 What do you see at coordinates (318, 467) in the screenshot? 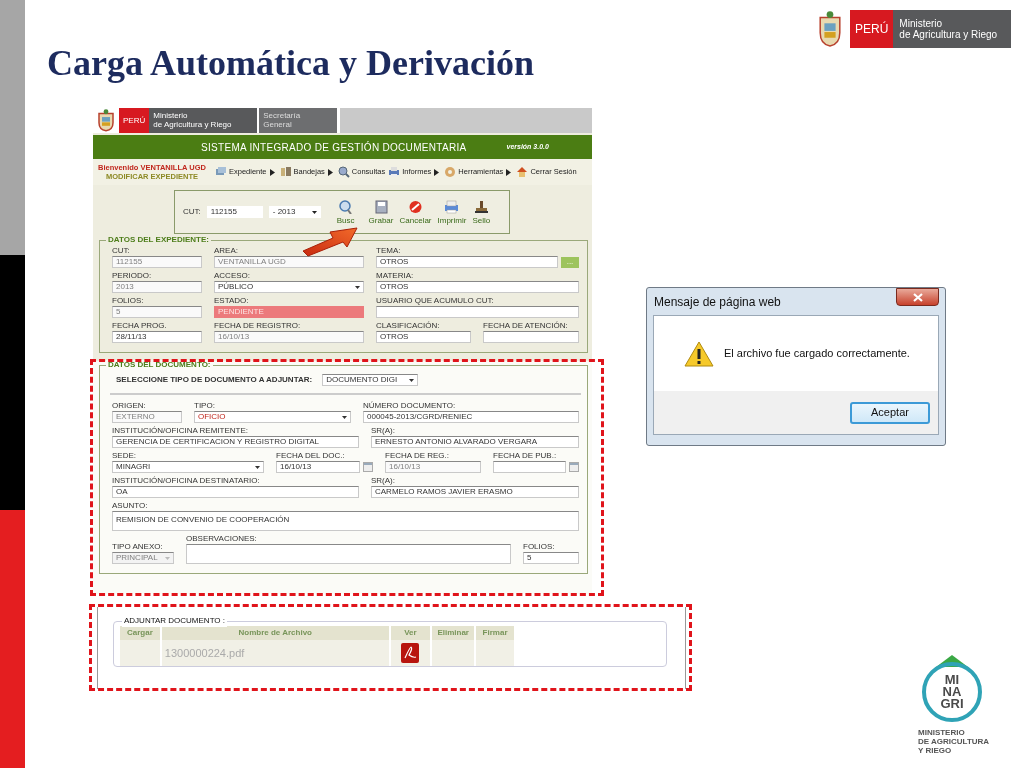
I see `date-field: 16/10/13` at bounding box center [318, 467].